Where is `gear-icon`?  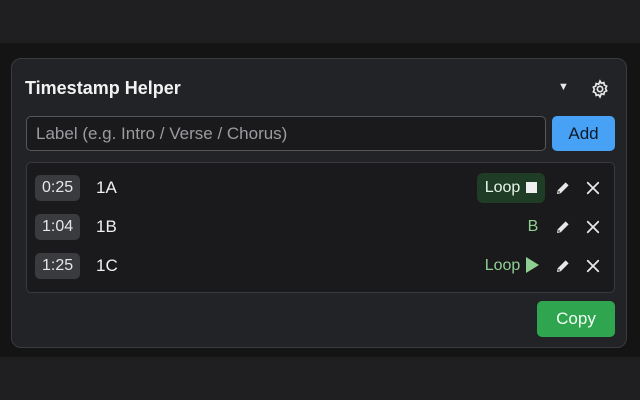
gear-icon is located at coordinates (600, 89).